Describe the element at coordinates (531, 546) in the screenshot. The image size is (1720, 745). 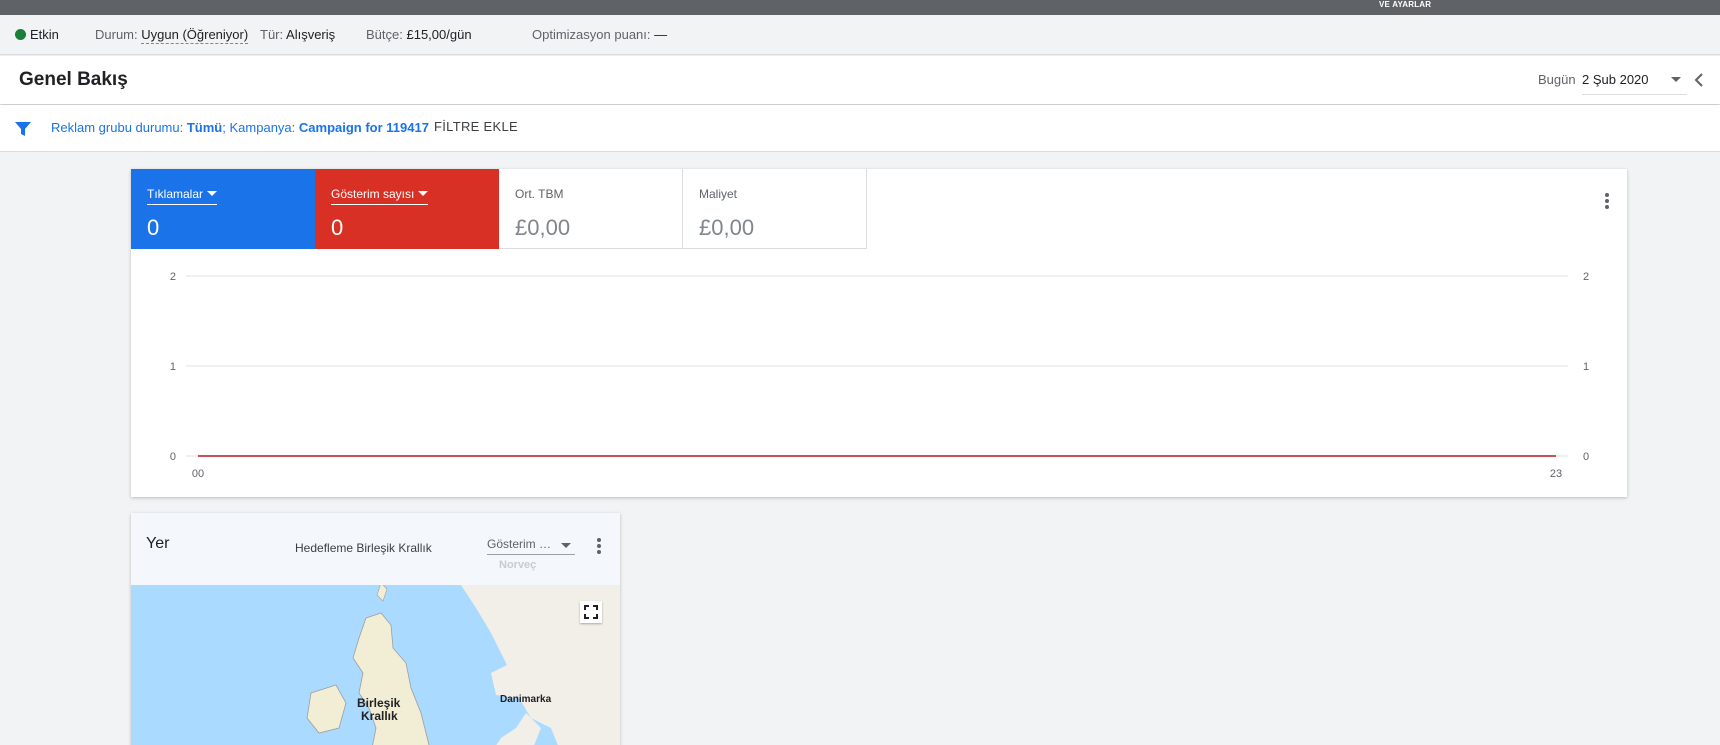
I see `map-metric-select: Gösterim sayısı` at that location.